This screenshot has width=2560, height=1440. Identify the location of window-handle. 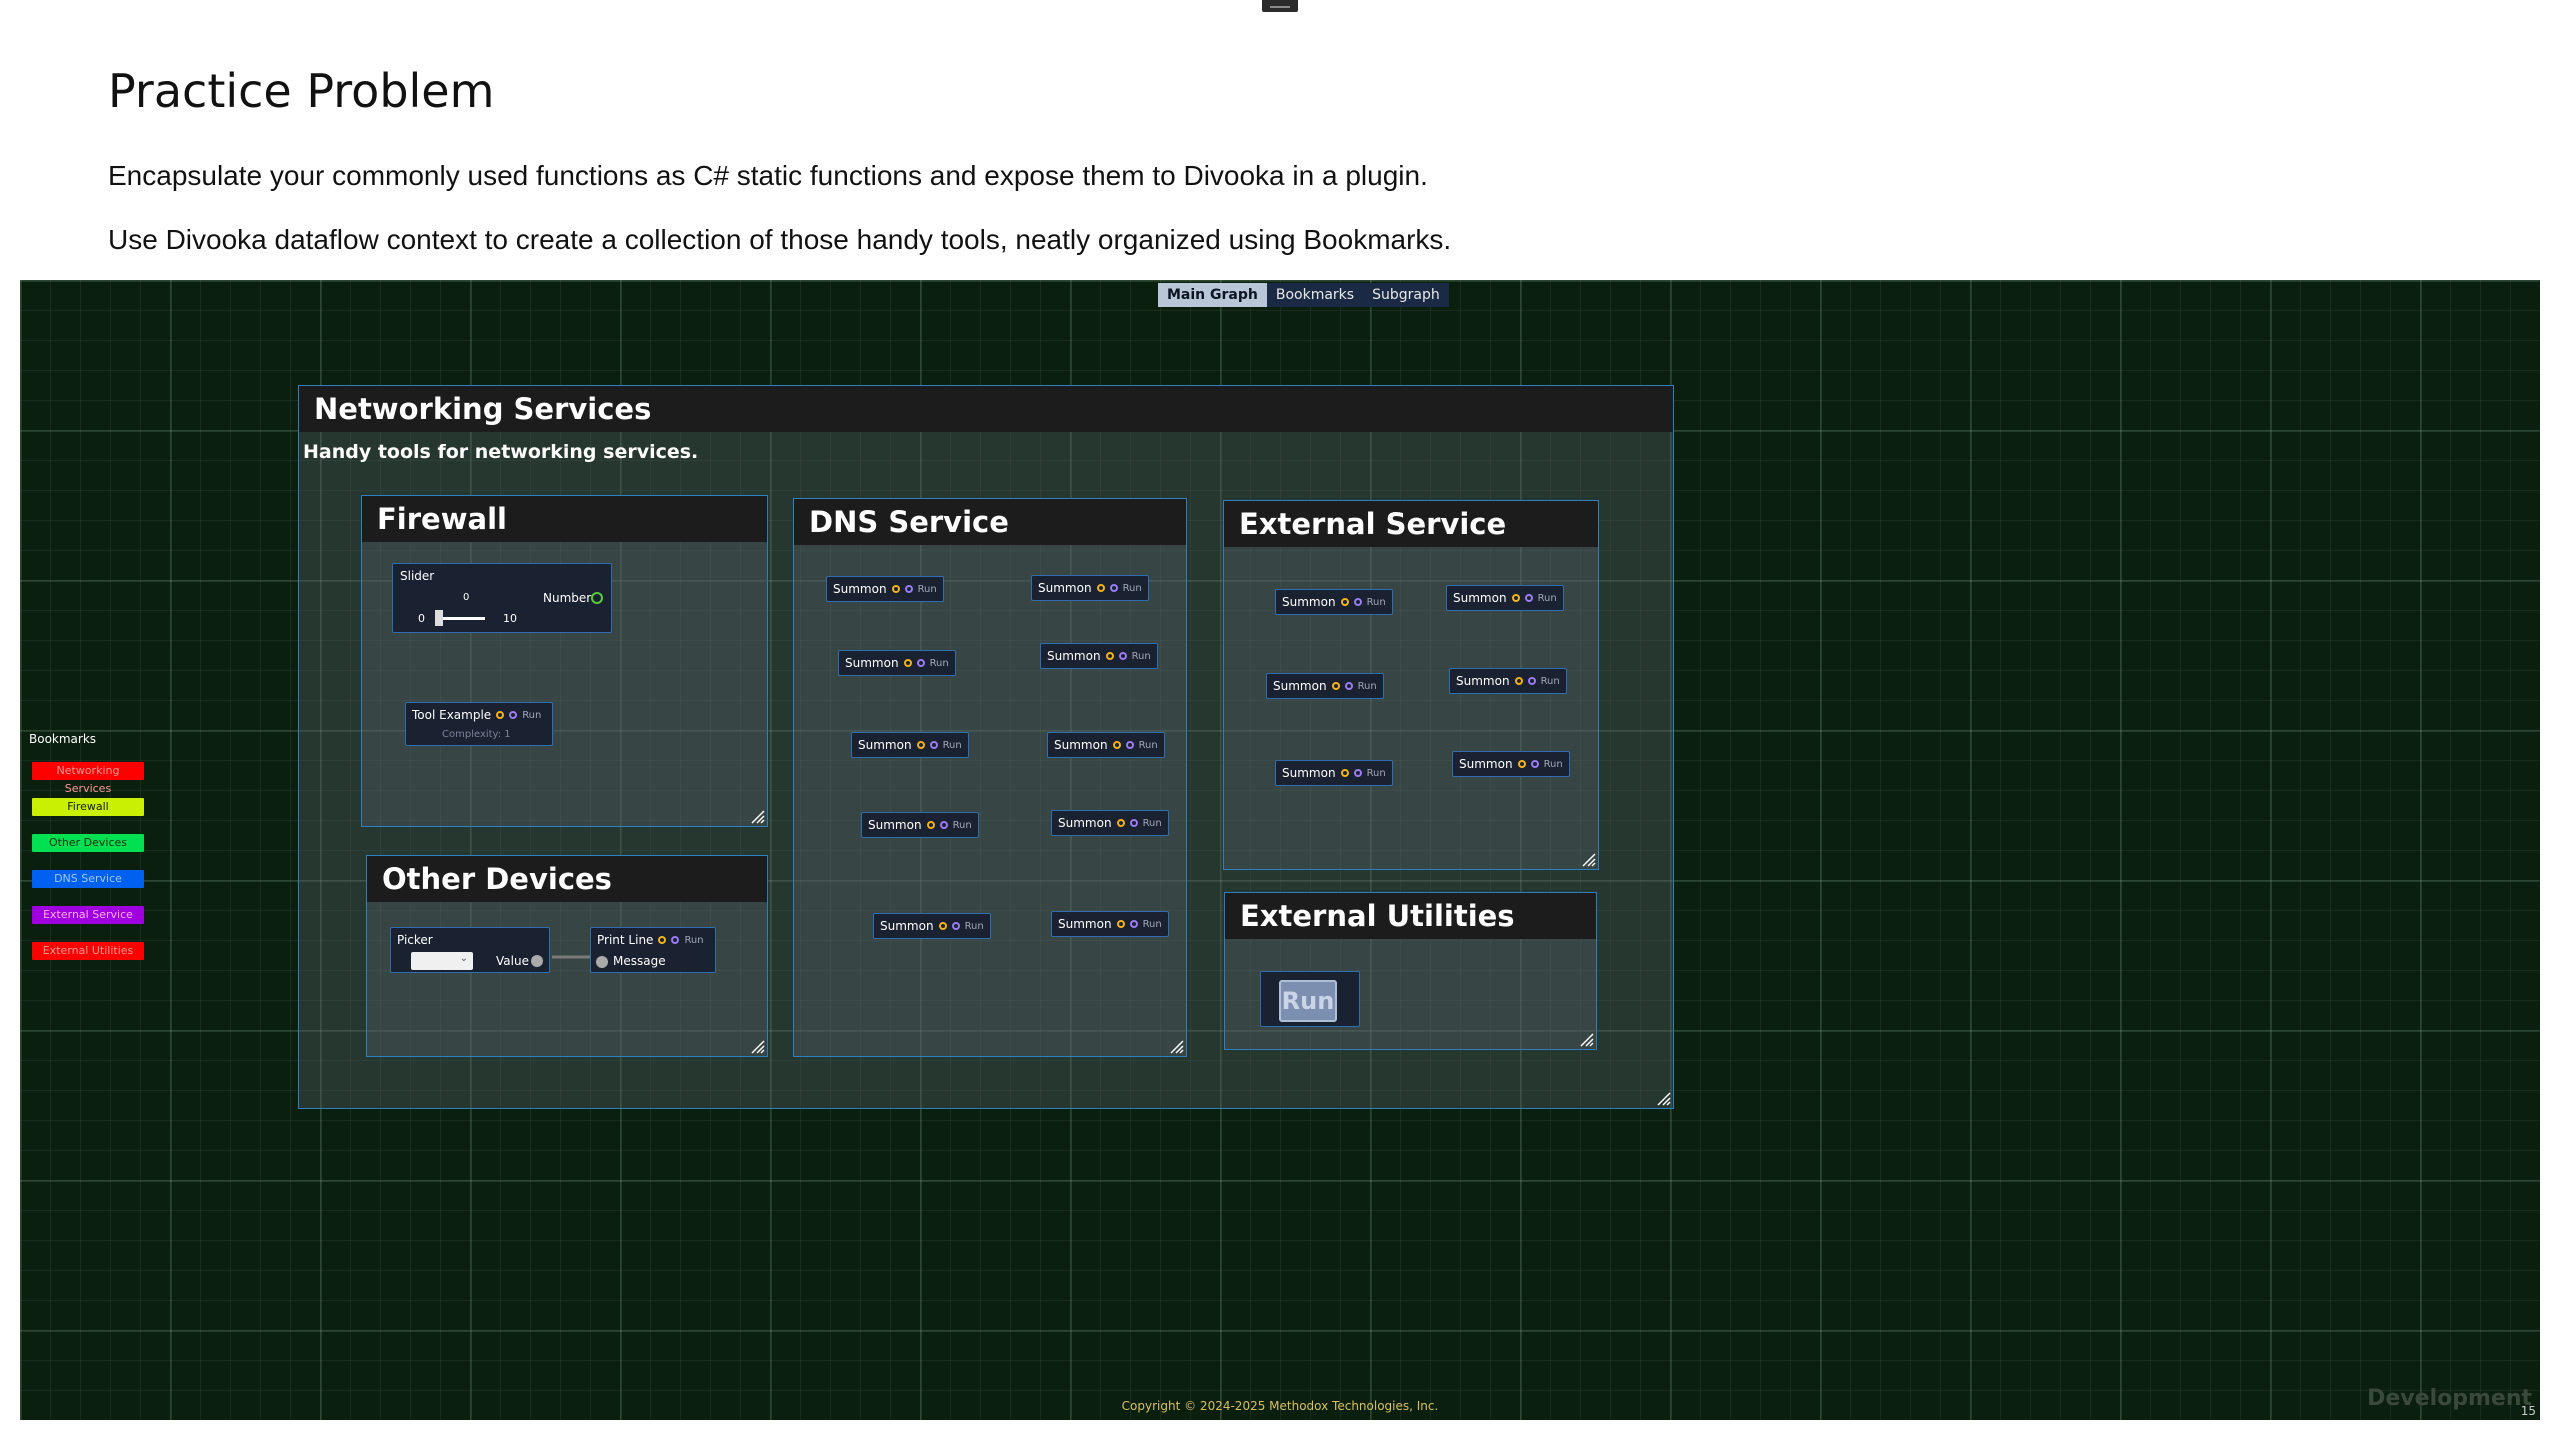
(1280, 6).